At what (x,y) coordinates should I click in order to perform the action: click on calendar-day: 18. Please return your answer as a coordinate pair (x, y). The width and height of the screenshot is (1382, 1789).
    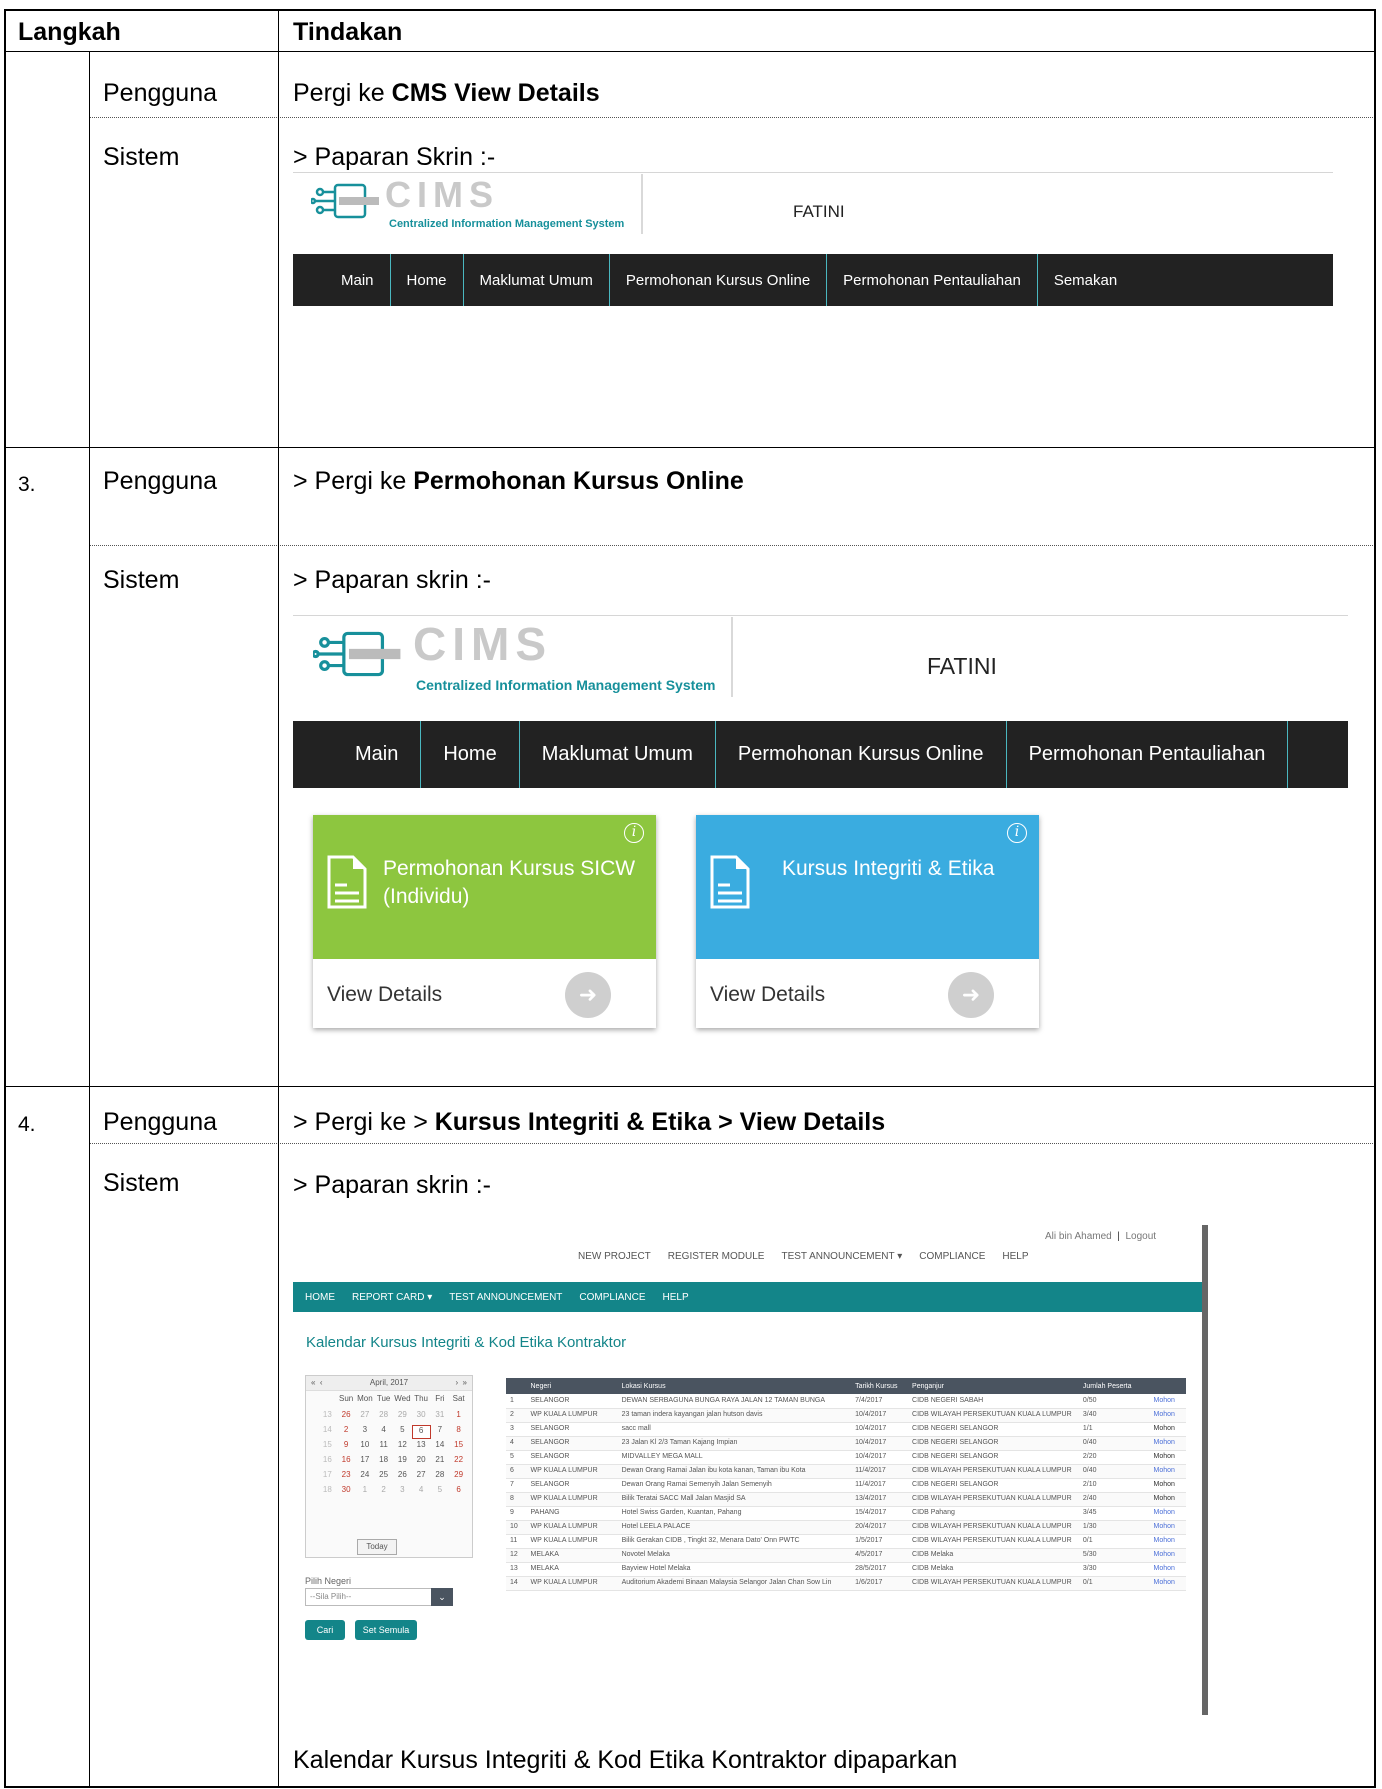
    Looking at the image, I should click on (383, 1462).